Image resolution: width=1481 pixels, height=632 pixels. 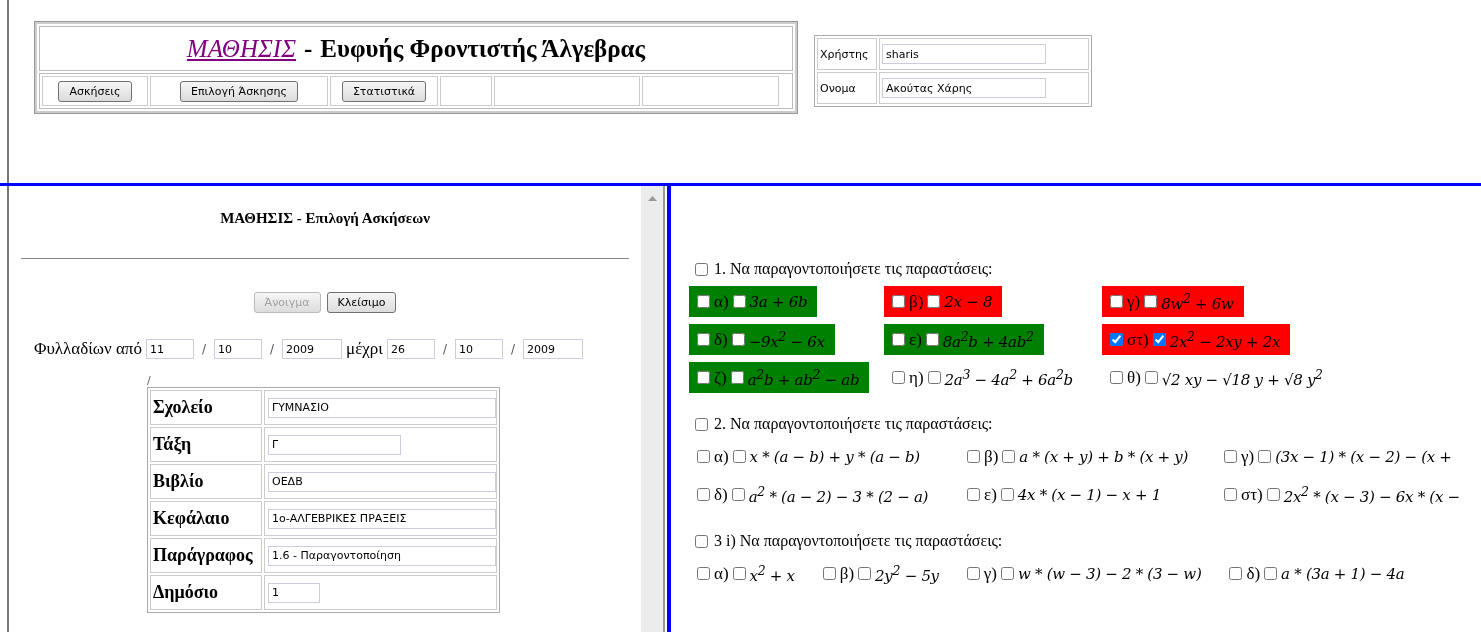 I want to click on date-field: 26, so click(x=410, y=349).